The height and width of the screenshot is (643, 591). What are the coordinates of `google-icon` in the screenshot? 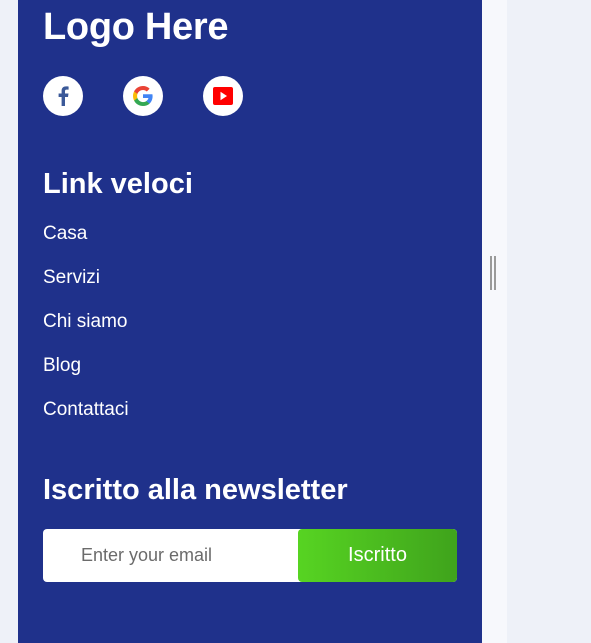 It's located at (143, 96).